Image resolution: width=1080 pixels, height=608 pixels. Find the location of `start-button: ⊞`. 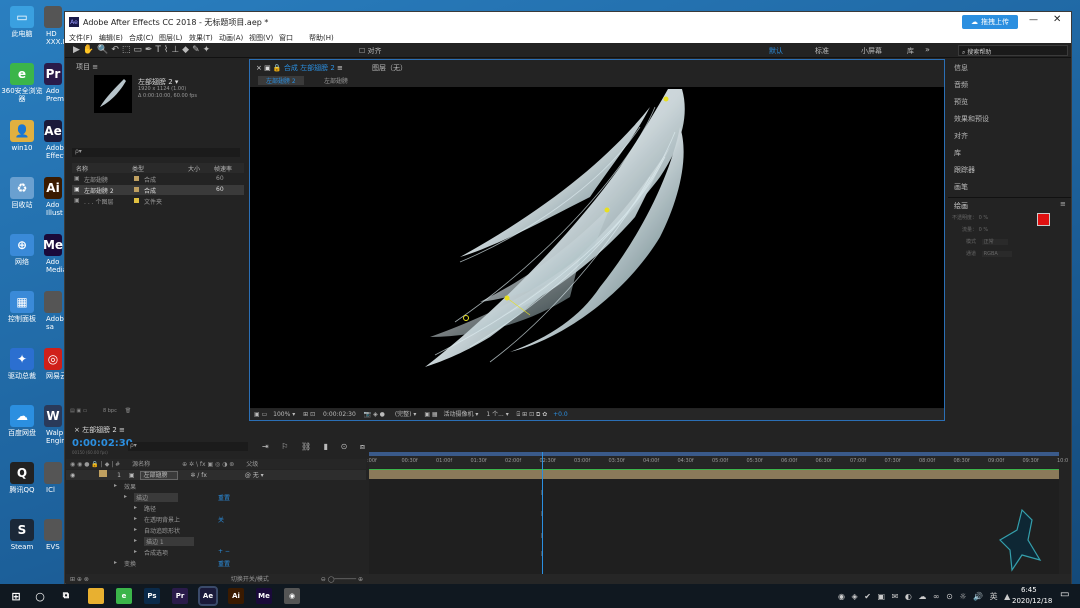

start-button: ⊞ is located at coordinates (16, 596).